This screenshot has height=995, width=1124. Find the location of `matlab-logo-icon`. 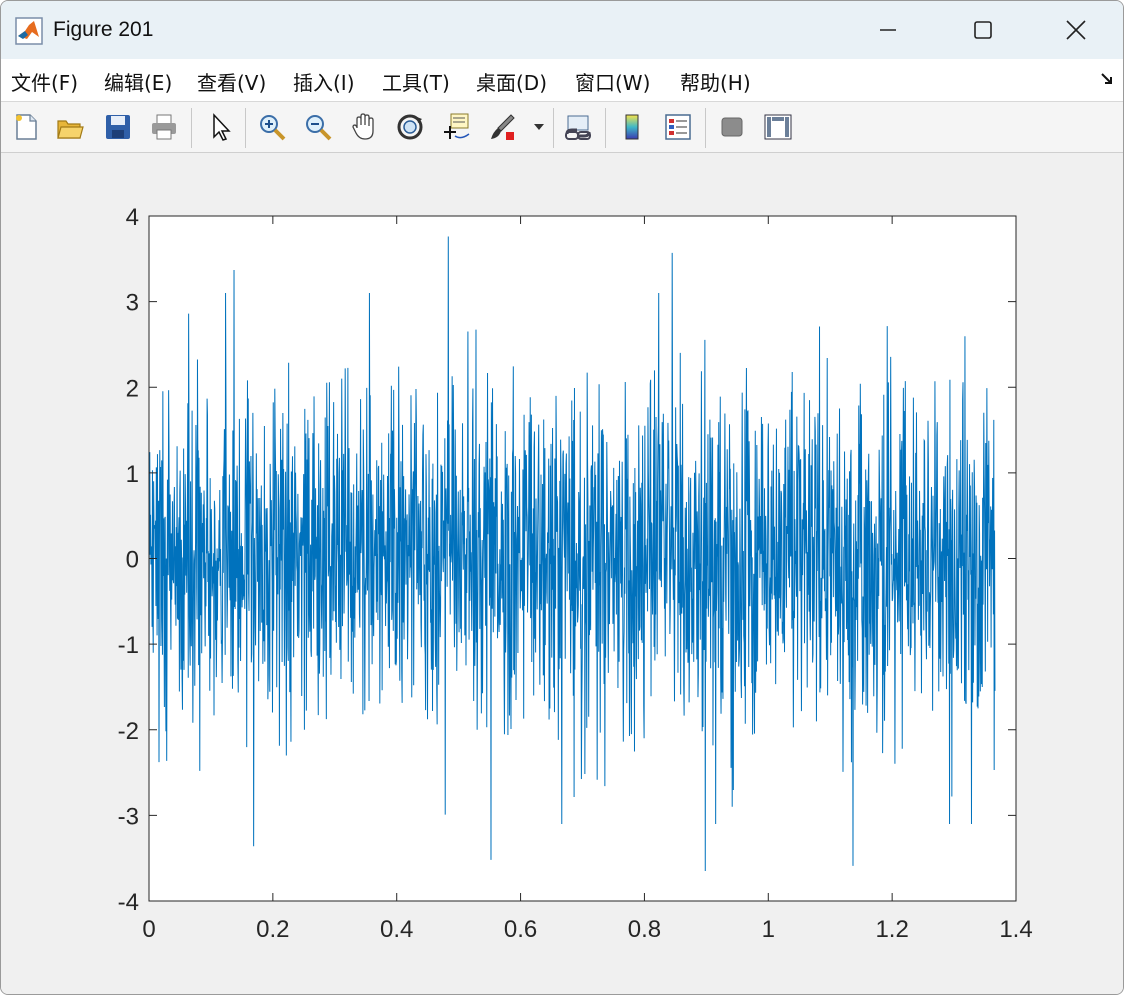

matlab-logo-icon is located at coordinates (29, 31).